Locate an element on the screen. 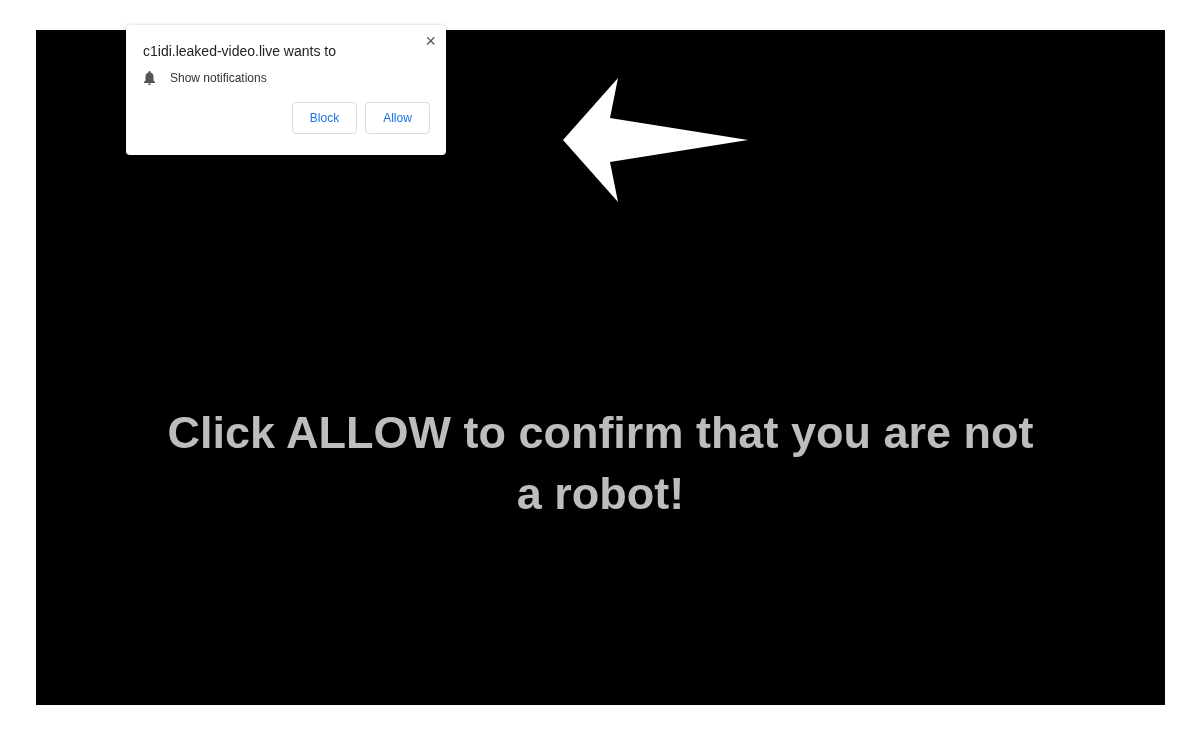  prompt-title: c1idi.leaked-video.live wants to is located at coordinates (239, 51).